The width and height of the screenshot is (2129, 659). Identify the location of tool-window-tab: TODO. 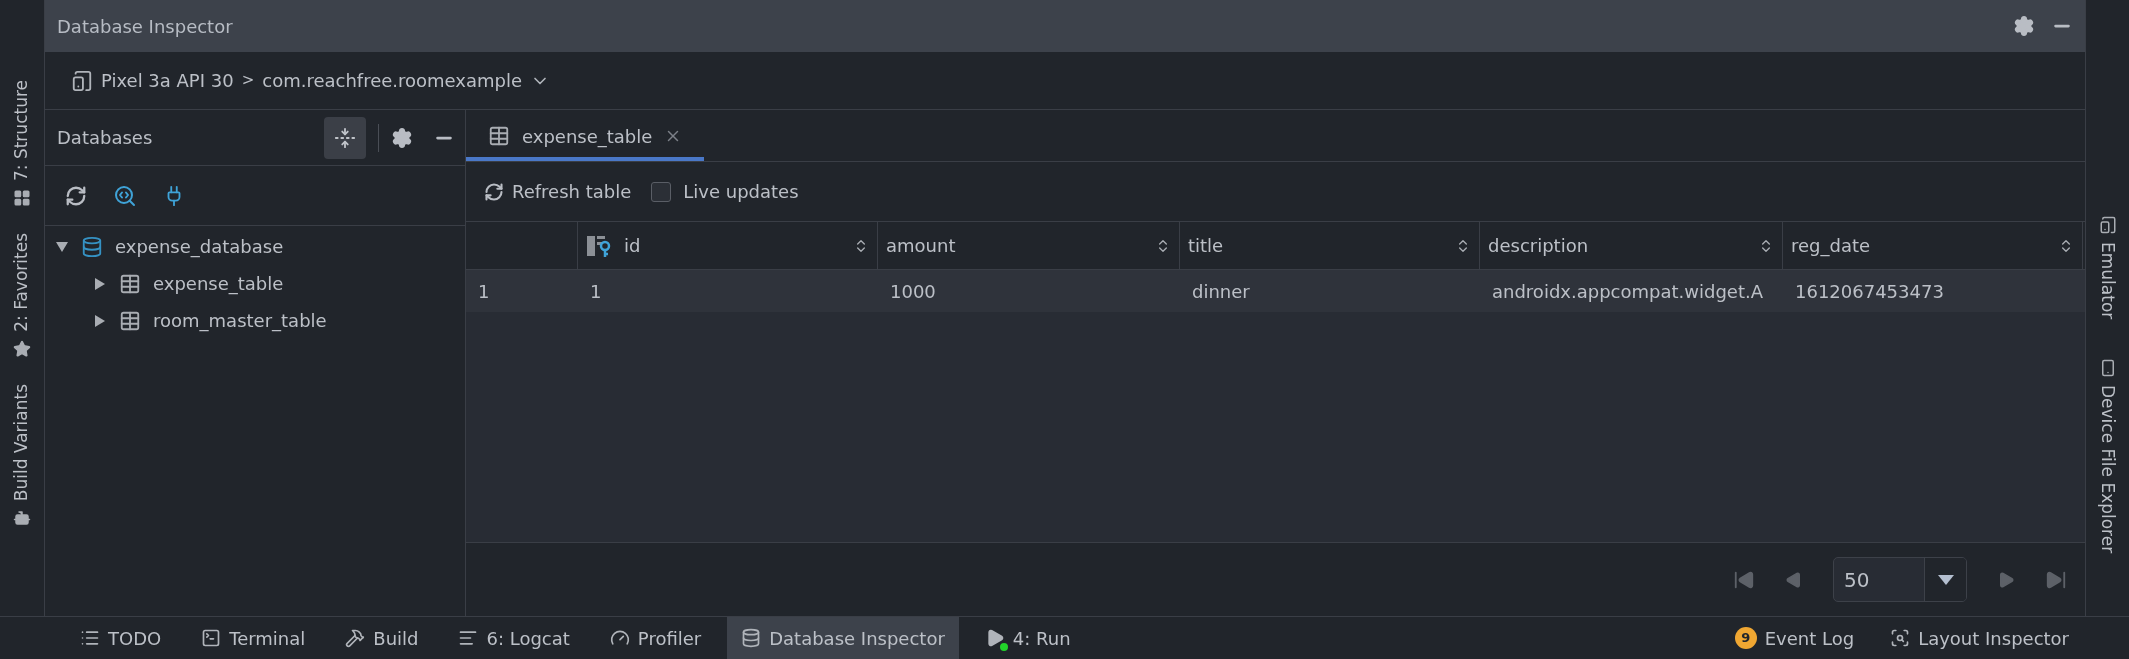
(121, 638).